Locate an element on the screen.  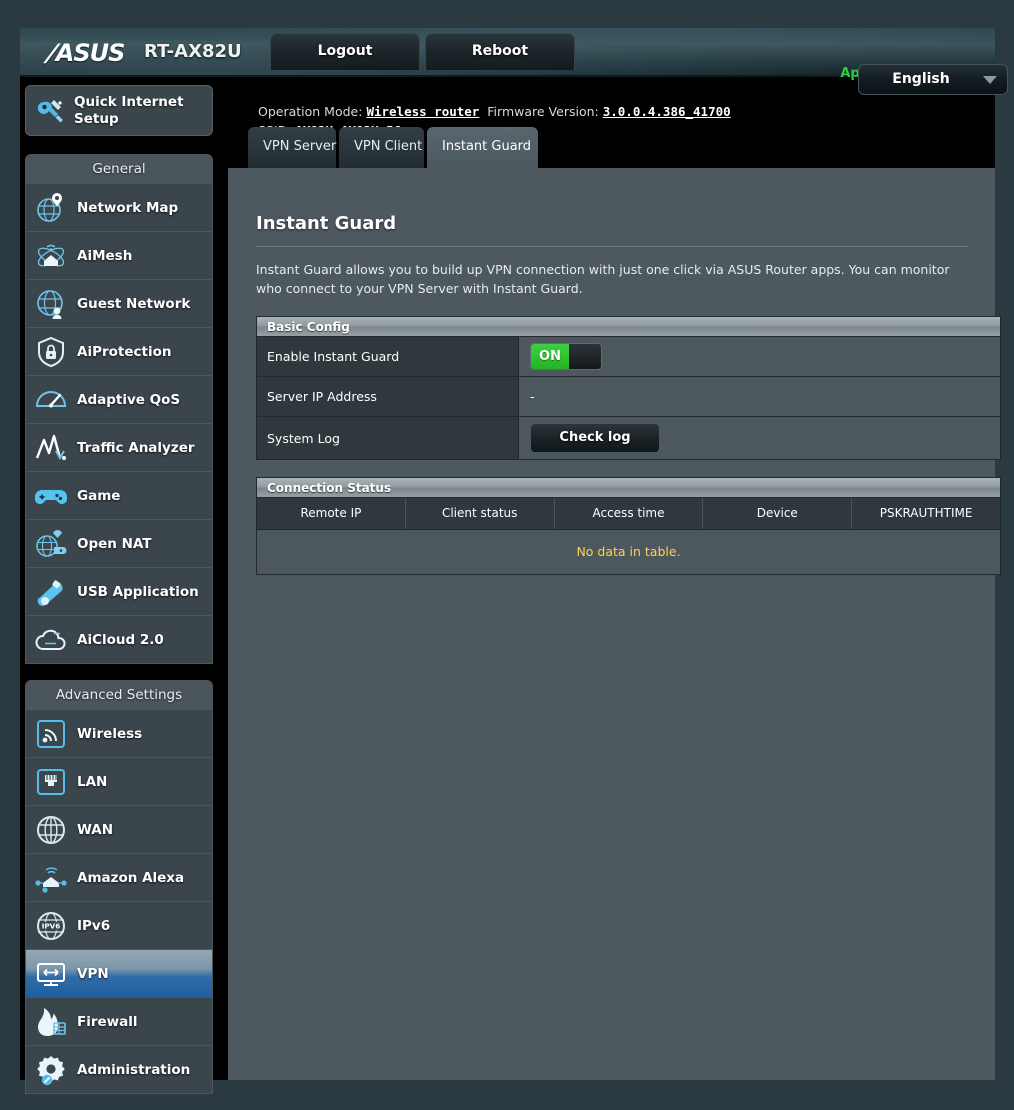
sidebar-item-label: LAN is located at coordinates (92, 781).